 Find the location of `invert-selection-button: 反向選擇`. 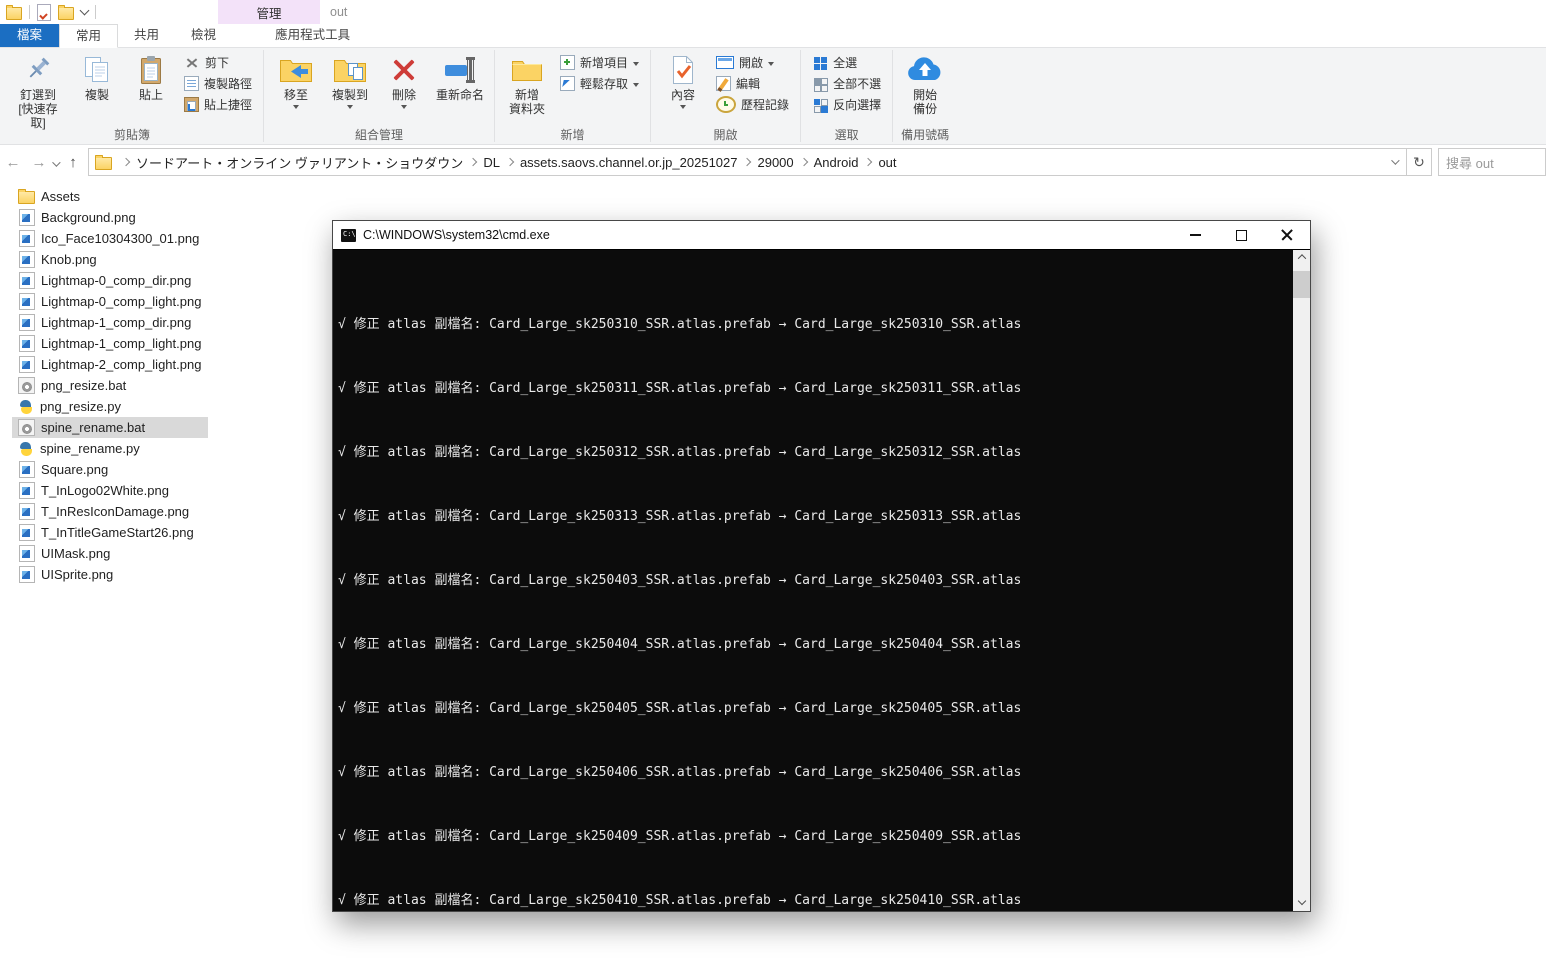

invert-selection-button: 反向選擇 is located at coordinates (846, 104).